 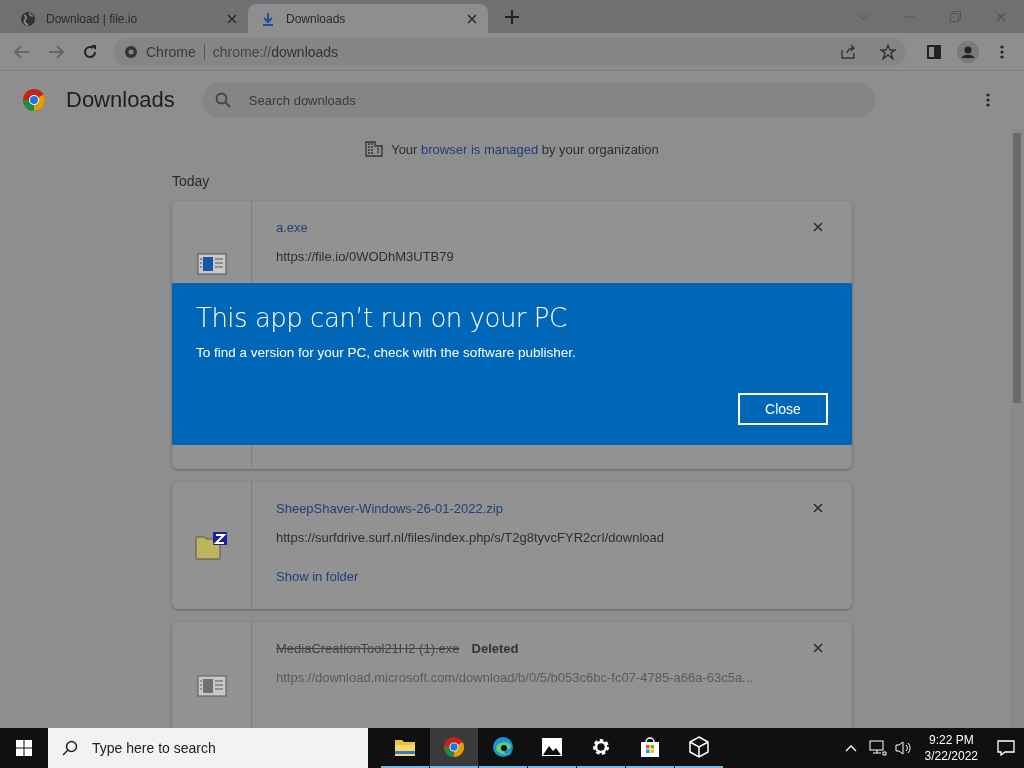 What do you see at coordinates (365, 256) in the screenshot?
I see `file-url: https://file.io/0WODhM3UTB79` at bounding box center [365, 256].